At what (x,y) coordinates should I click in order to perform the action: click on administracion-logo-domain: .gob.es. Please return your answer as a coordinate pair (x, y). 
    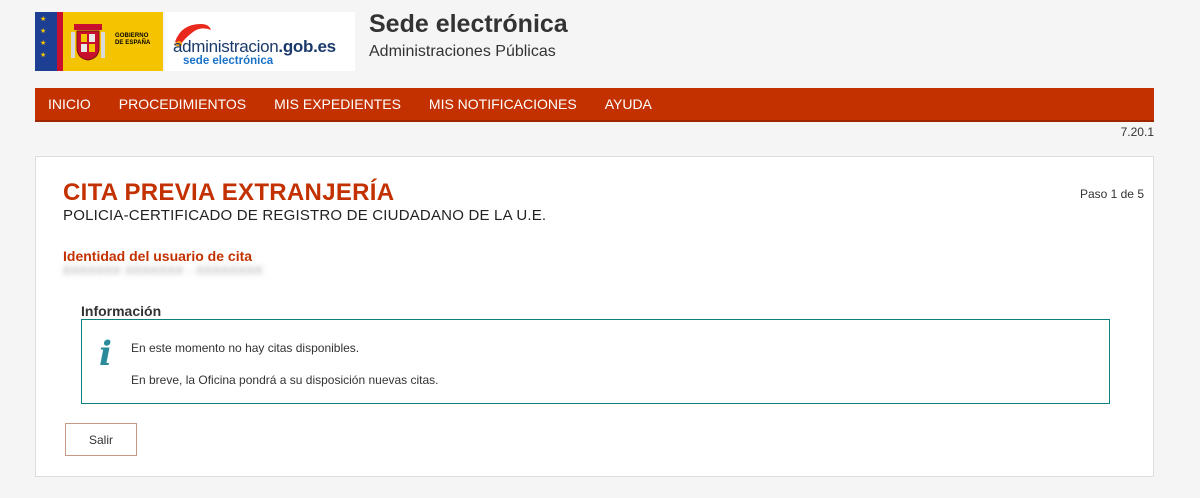
    Looking at the image, I should click on (307, 46).